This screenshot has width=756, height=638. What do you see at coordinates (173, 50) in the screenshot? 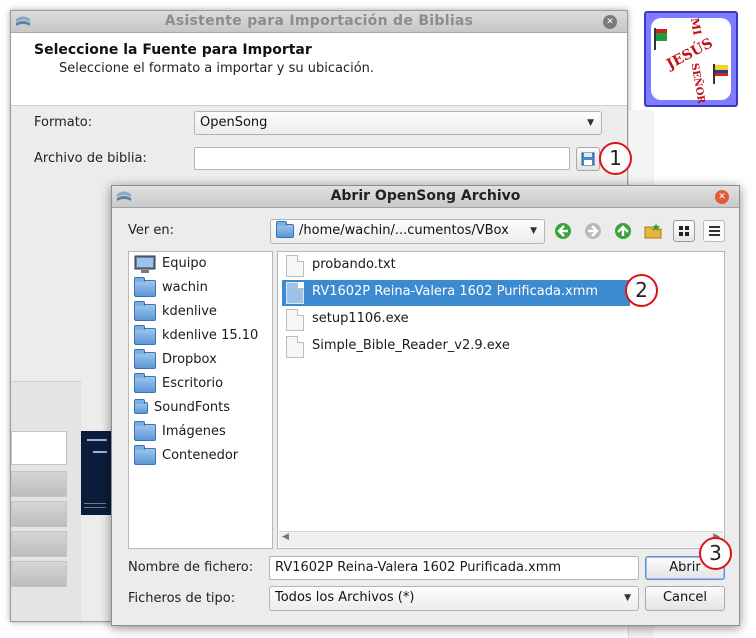
I see `wizard-heading: Seleccione la Fuente para Importar` at bounding box center [173, 50].